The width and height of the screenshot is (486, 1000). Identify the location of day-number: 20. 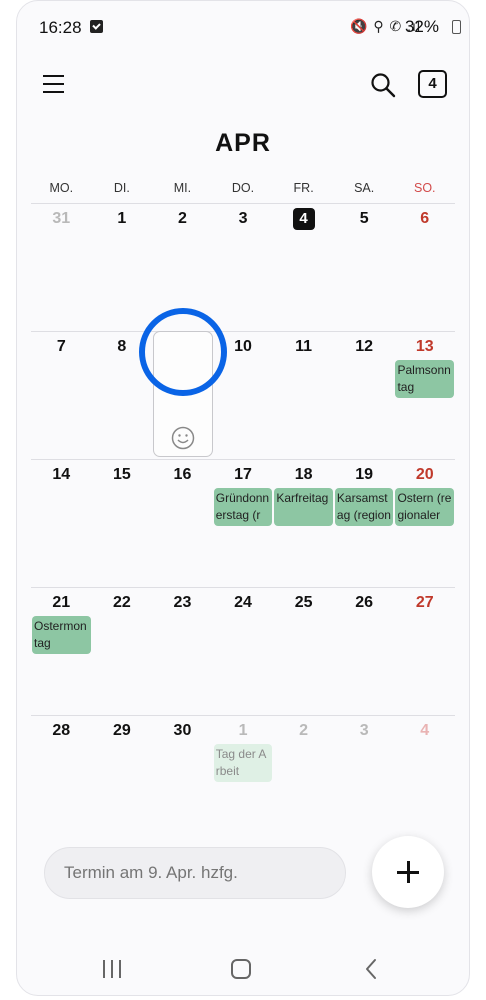
(424, 474).